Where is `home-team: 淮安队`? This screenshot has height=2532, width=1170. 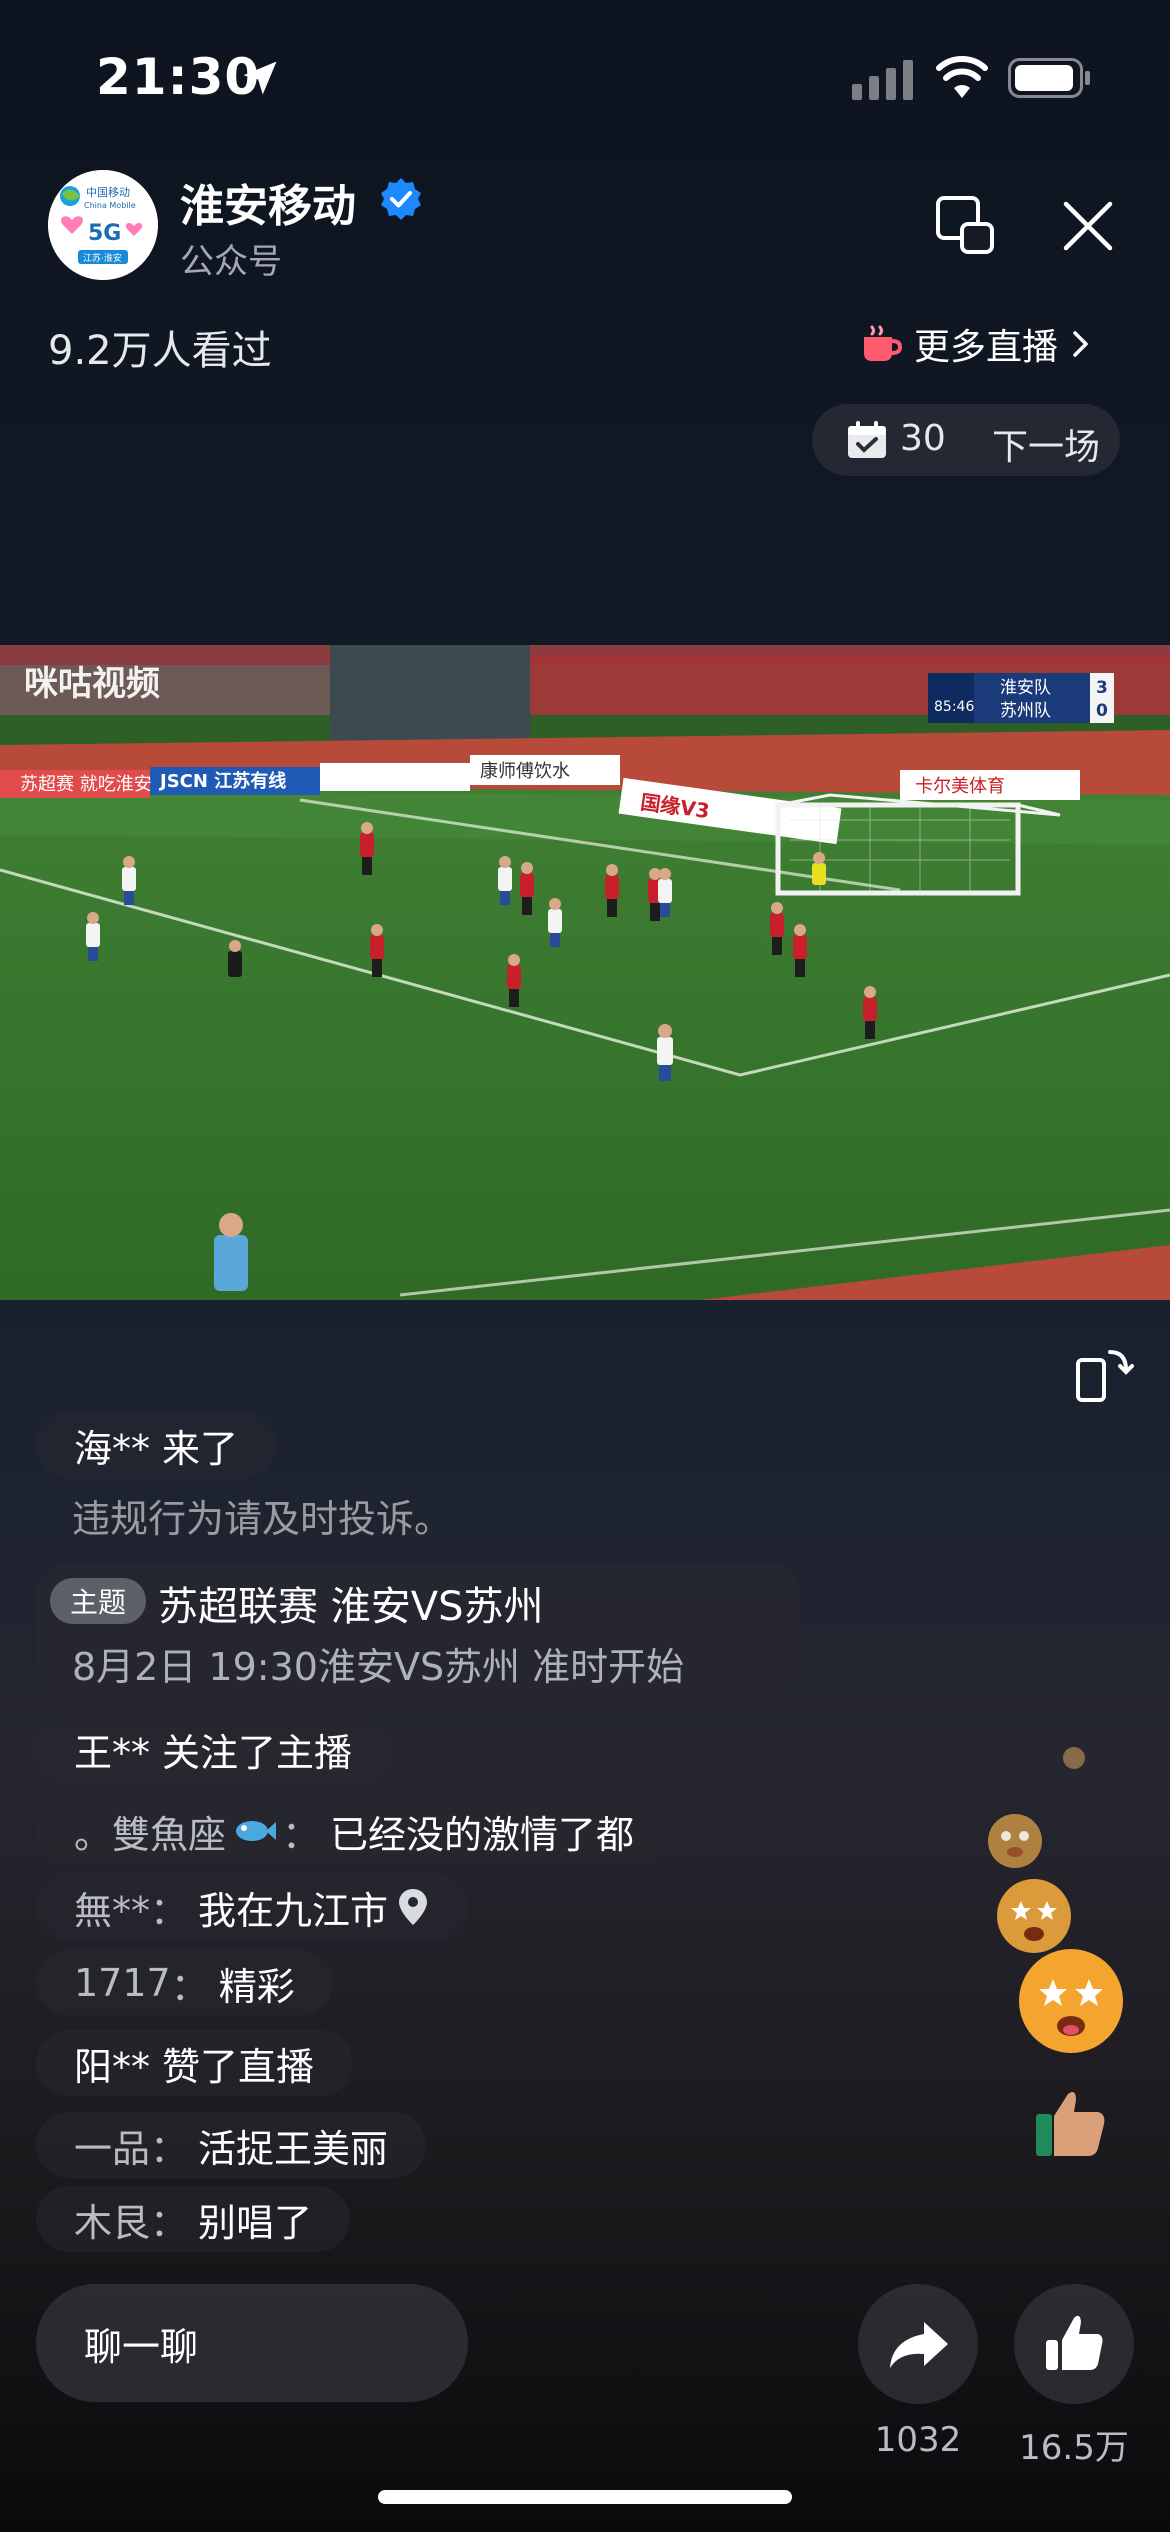 home-team: 淮安队 is located at coordinates (1025, 688).